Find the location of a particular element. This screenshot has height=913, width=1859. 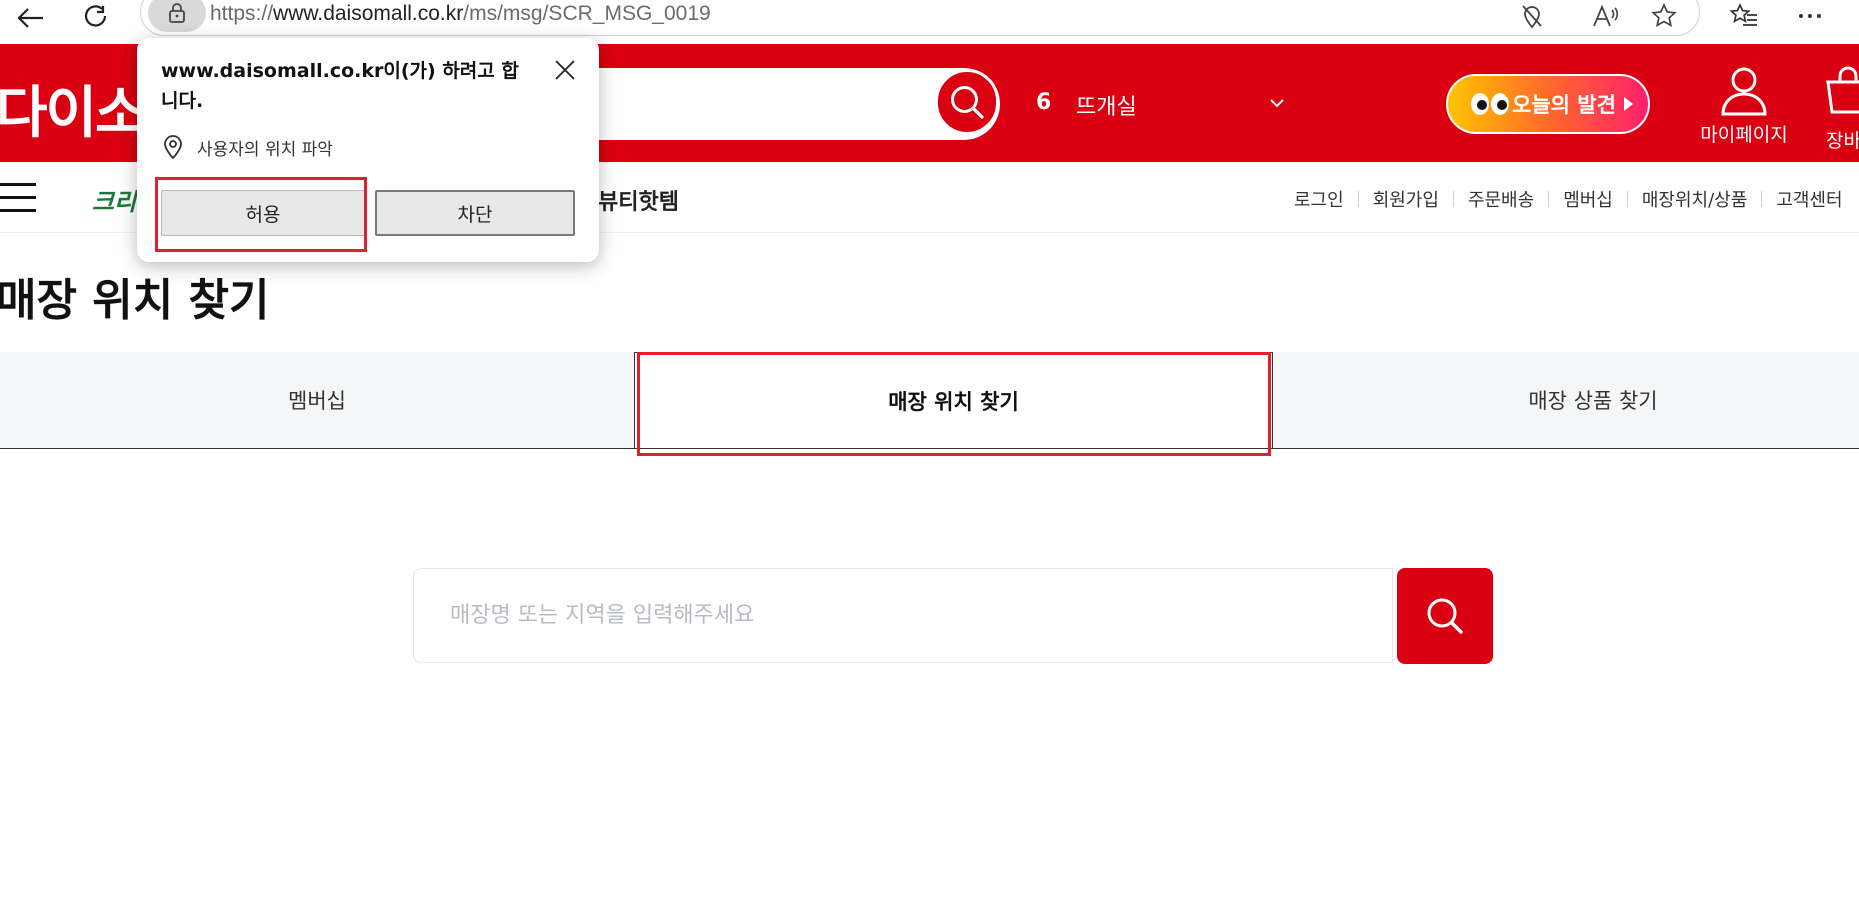

eyes-icon is located at coordinates (1490, 104).